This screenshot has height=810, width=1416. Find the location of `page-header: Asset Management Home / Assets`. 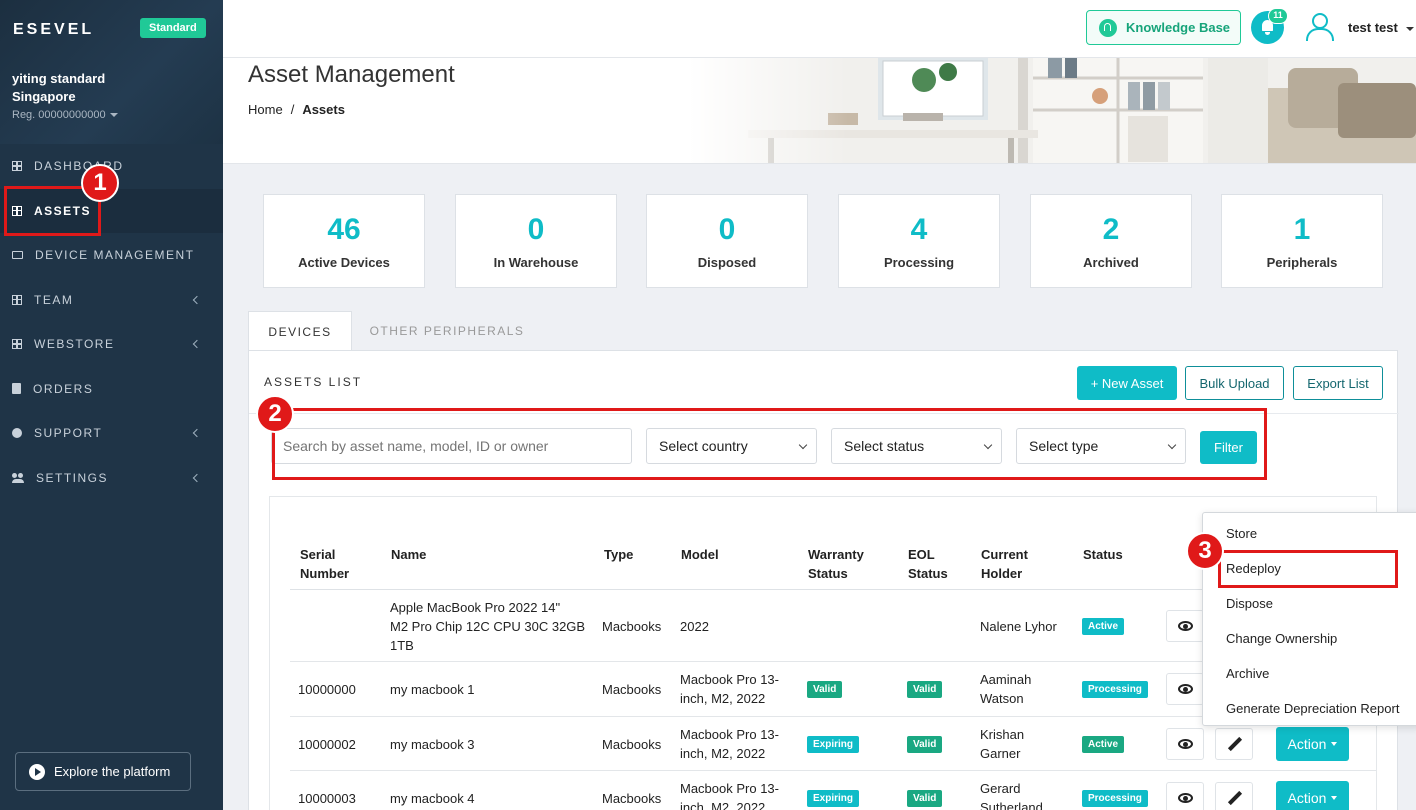

page-header: Asset Management Home / Assets is located at coordinates (819, 111).